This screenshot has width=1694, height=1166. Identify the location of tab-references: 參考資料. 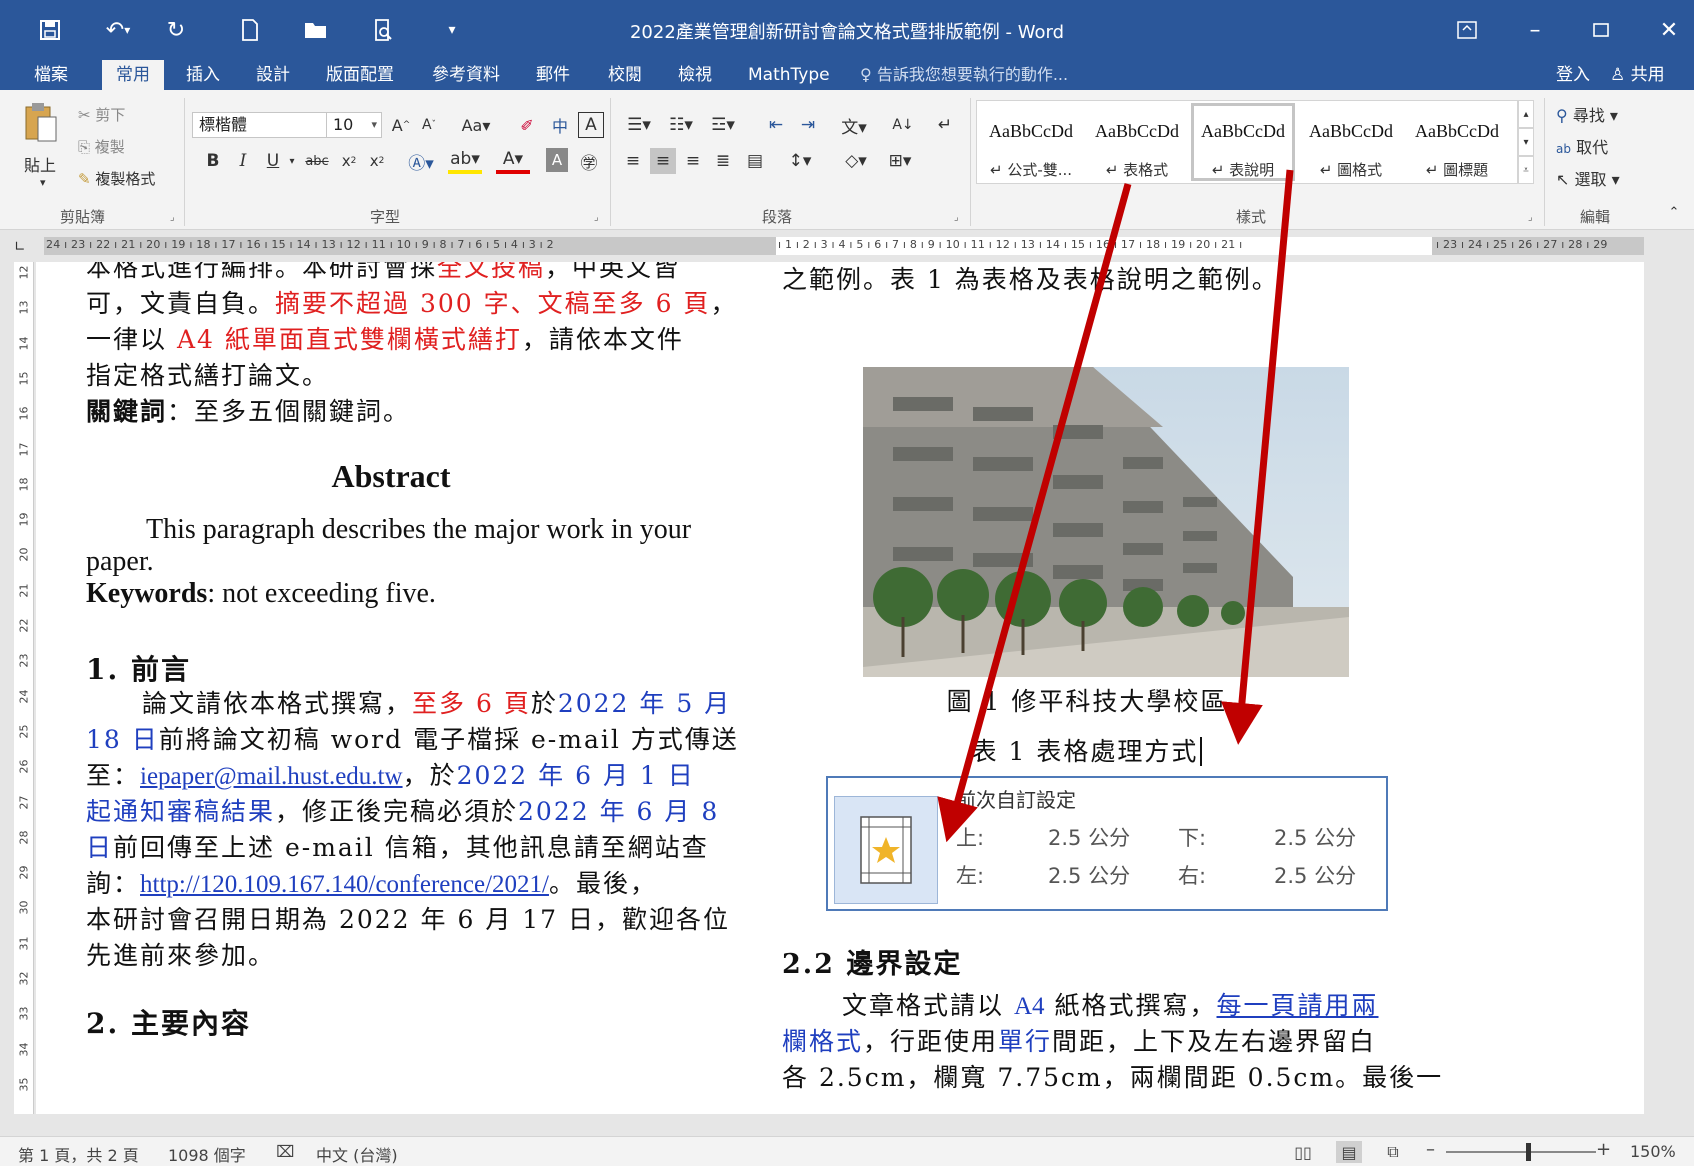
(466, 75).